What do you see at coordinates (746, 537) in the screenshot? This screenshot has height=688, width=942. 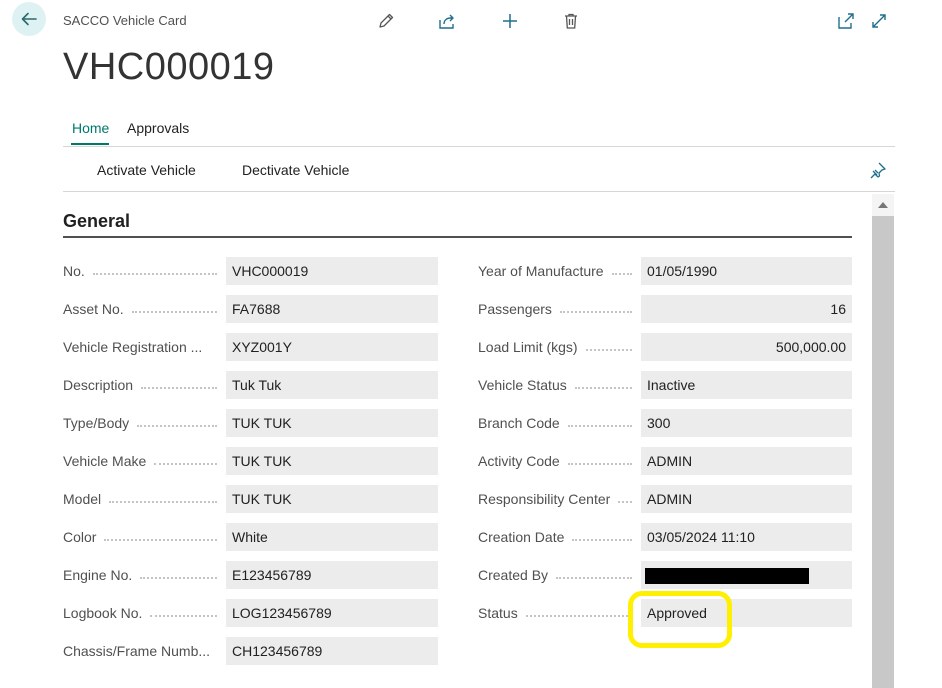 I see `field-value-creation-date: 03/05/2024 11:10` at bounding box center [746, 537].